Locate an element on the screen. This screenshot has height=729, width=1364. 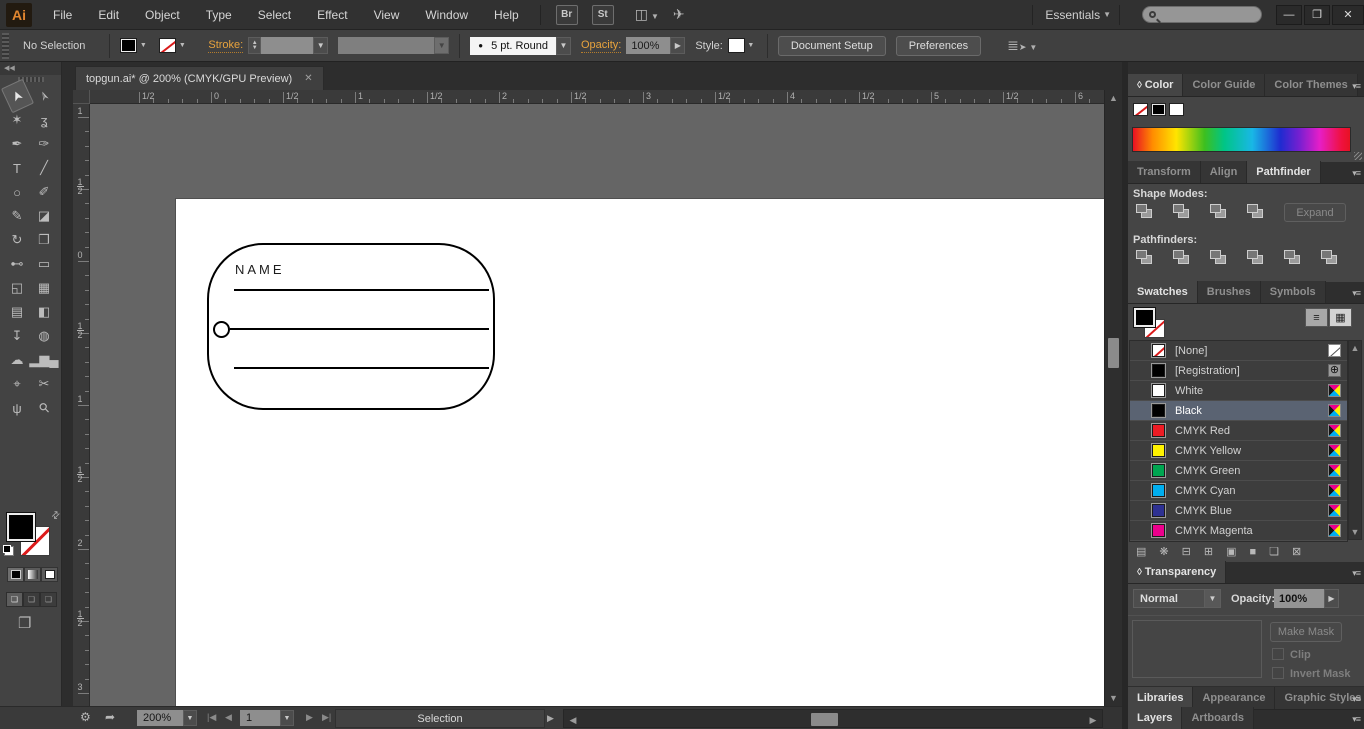
none-button is located at coordinates (49, 574).